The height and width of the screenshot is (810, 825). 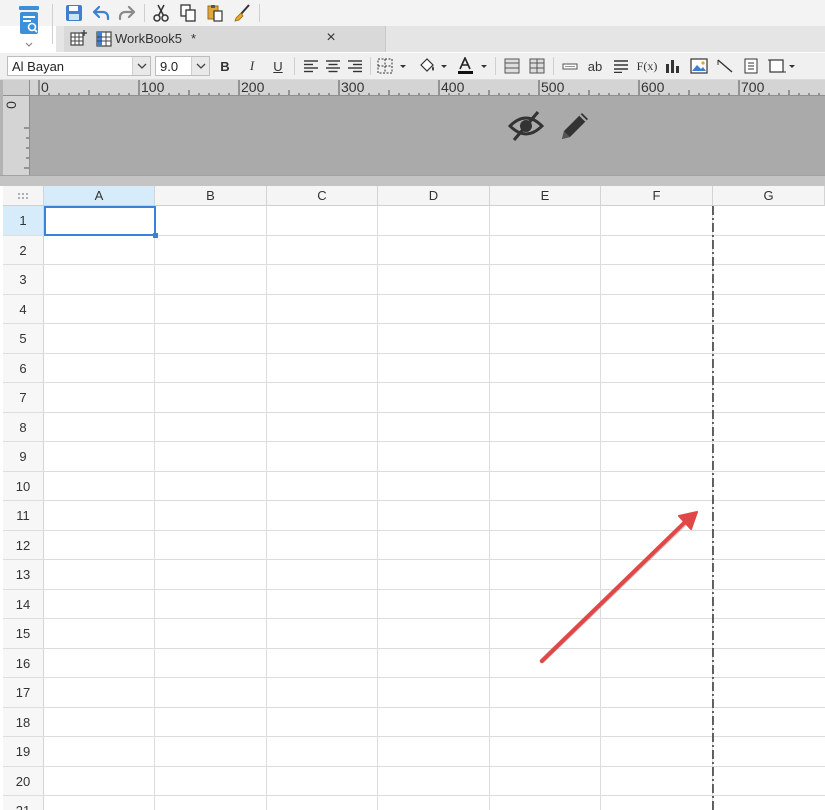 I want to click on page-break-line, so click(x=713, y=508).